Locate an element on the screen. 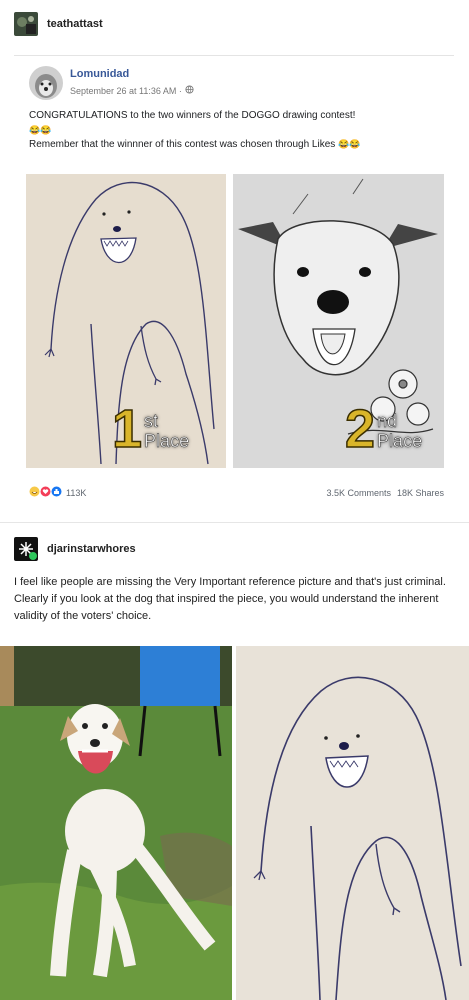 The height and width of the screenshot is (1000, 469). emoji-row-1: 😂😂 is located at coordinates (40, 130).